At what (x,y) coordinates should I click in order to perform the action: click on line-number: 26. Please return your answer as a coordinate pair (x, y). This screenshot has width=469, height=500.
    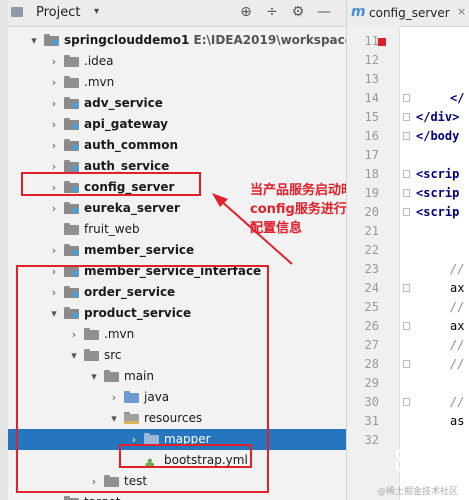
    Looking at the image, I should click on (371, 326).